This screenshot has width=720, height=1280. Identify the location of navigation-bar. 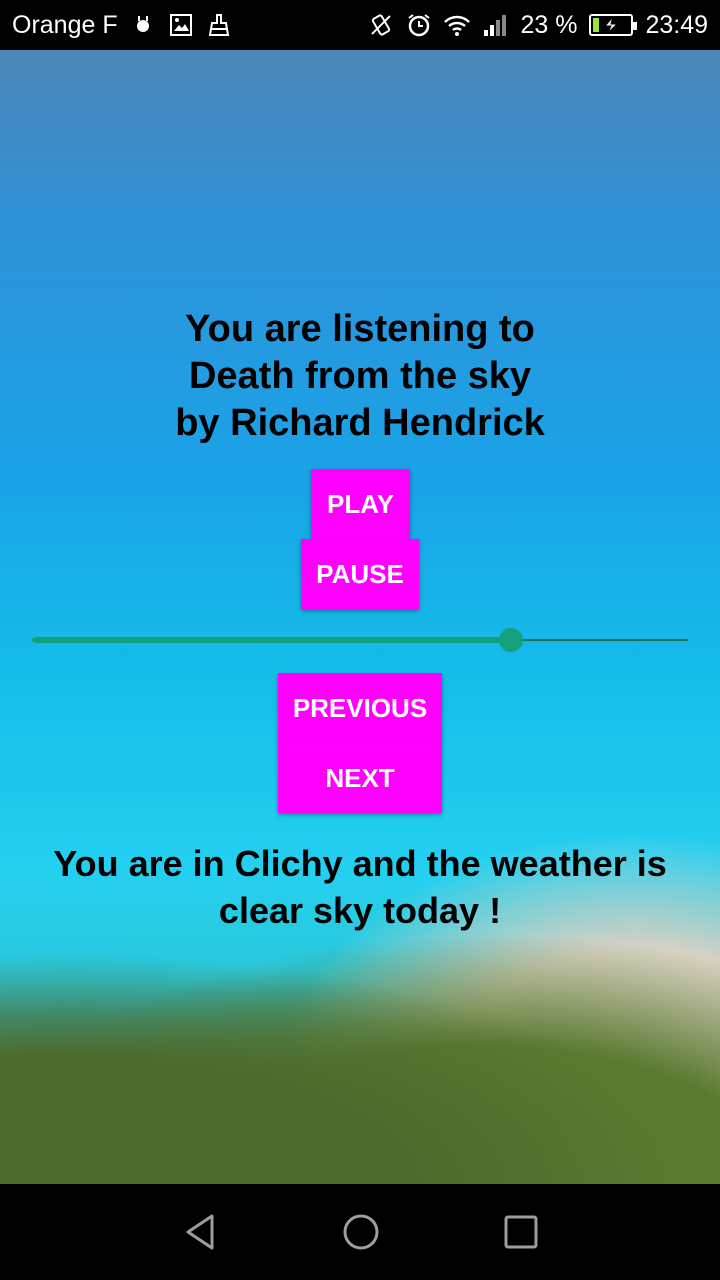
(360, 1232).